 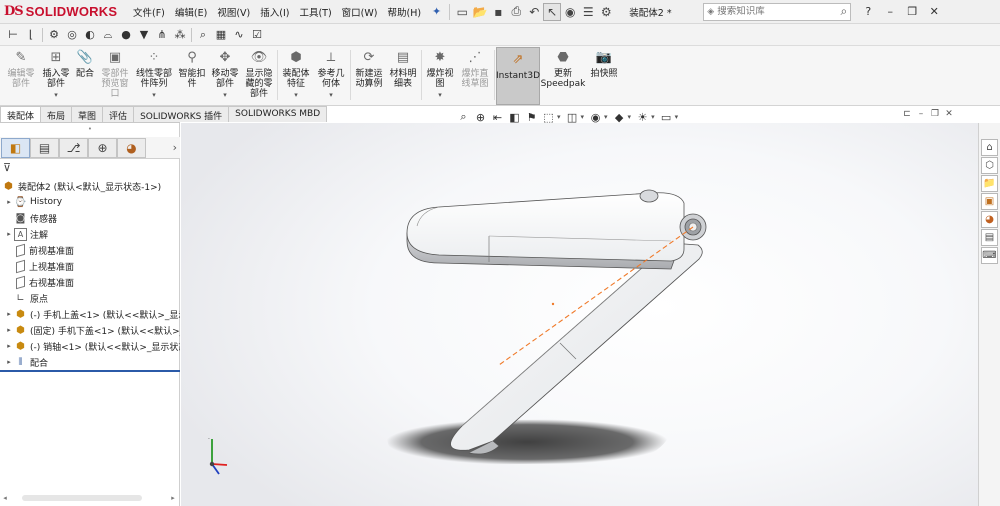 What do you see at coordinates (56, 75) in the screenshot?
I see `insert-component-button: ⊞ 插入零 部件 ▾` at bounding box center [56, 75].